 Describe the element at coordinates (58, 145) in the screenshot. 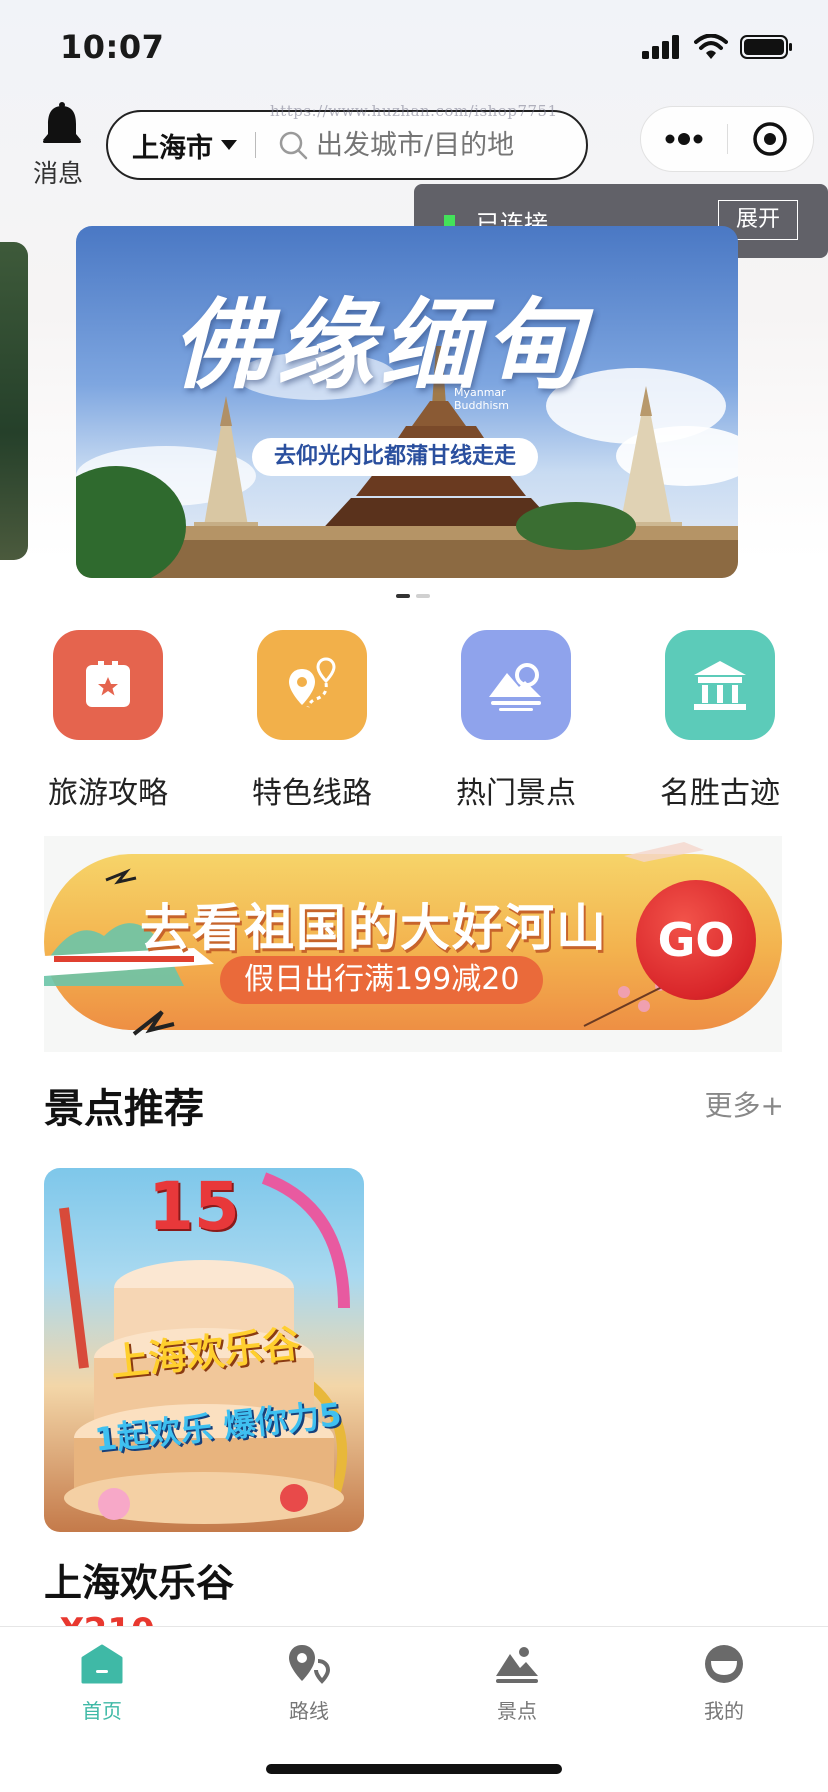

I see `message-button: 消息` at that location.